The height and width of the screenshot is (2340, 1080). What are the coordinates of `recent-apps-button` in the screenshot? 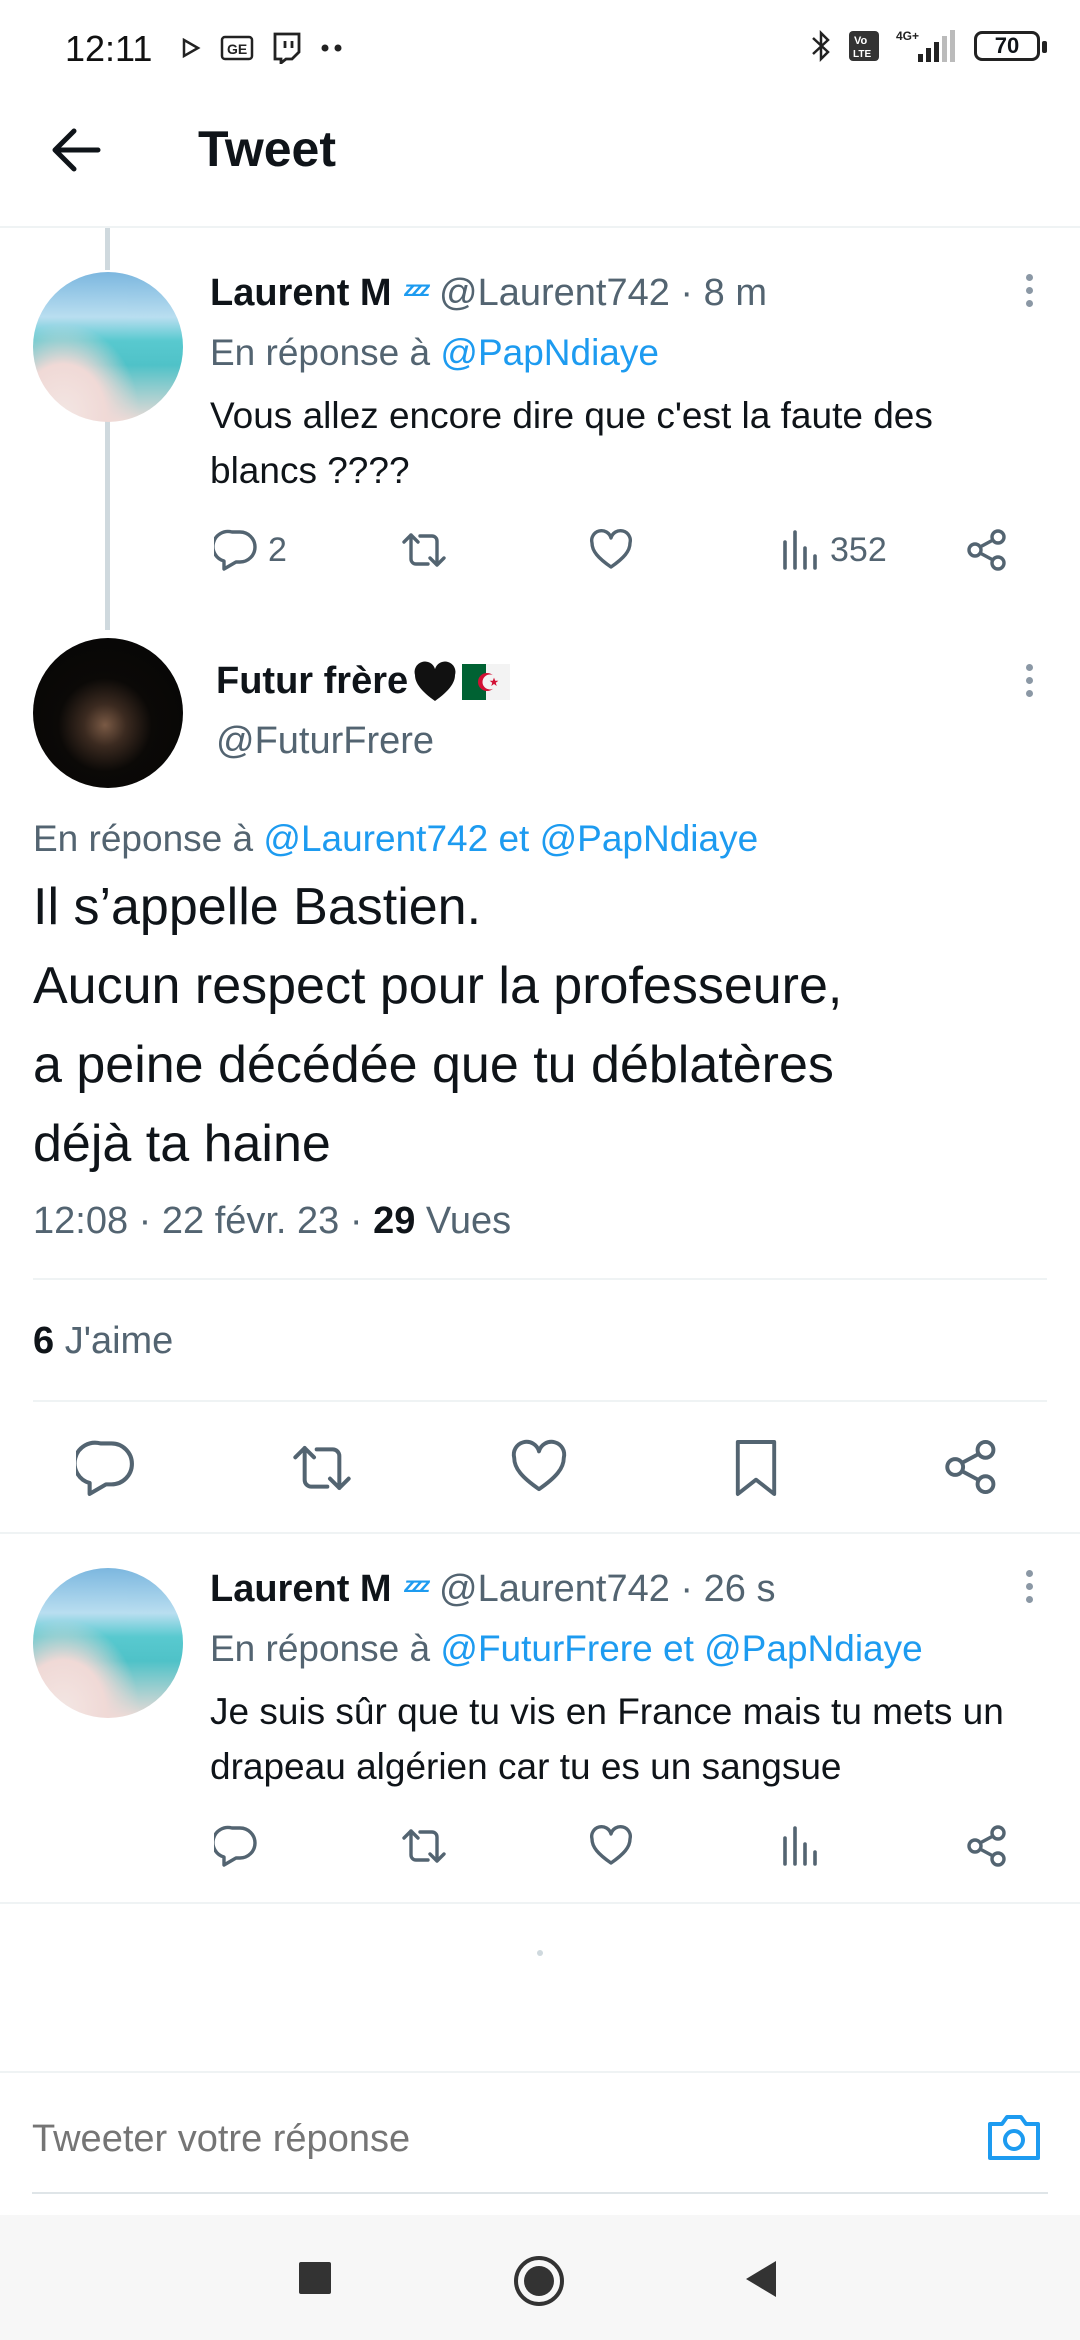 It's located at (315, 2278).